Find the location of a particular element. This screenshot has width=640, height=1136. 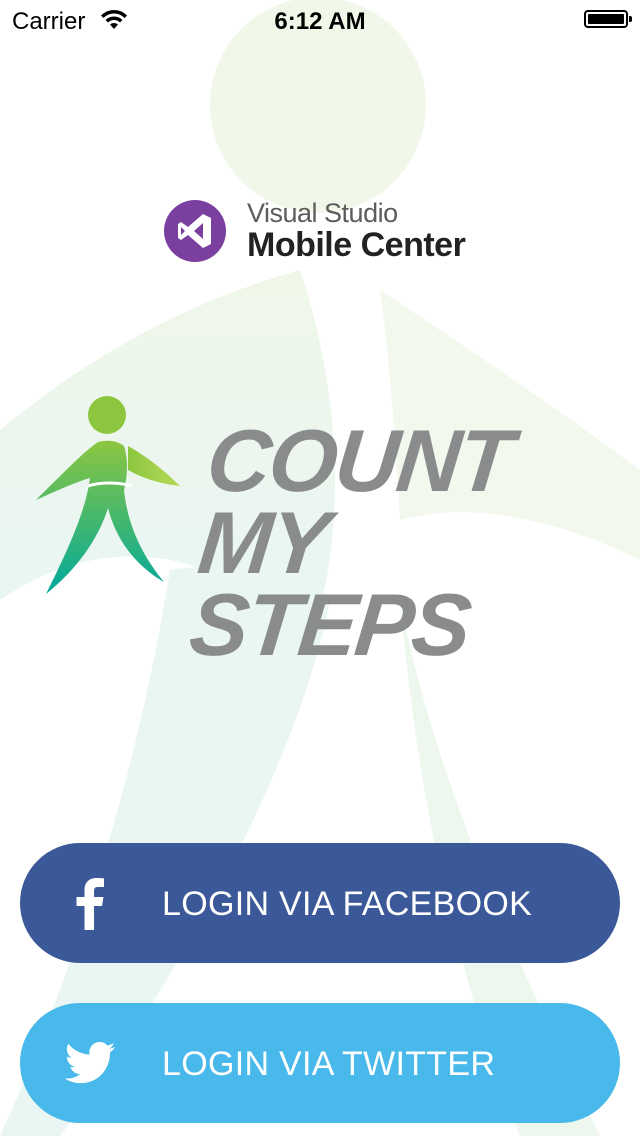

twitter-icon is located at coordinates (90, 1063).